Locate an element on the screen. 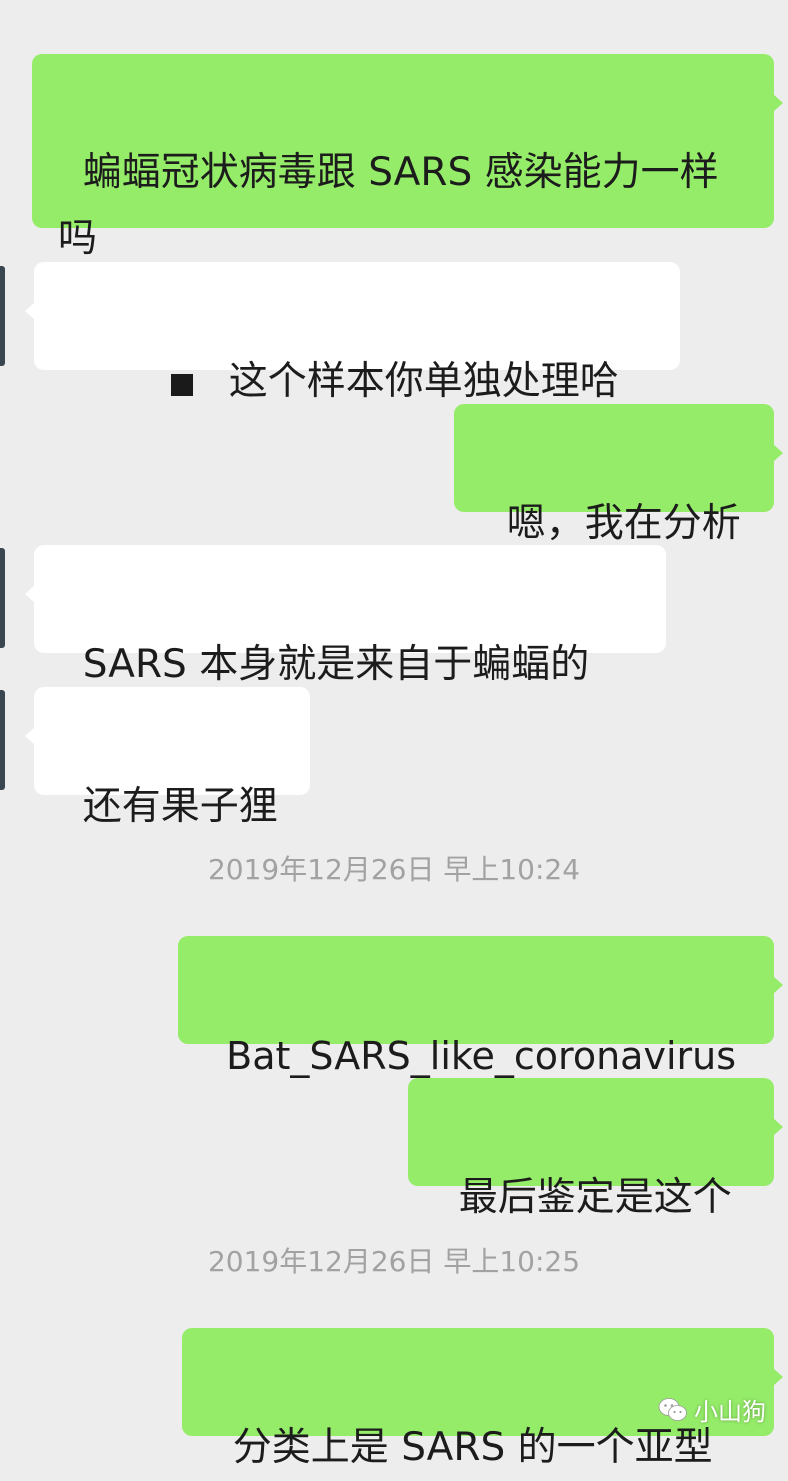 This screenshot has height=1481, width=788. incoming-message-bubble: 还有果子狸 is located at coordinates (167, 758).